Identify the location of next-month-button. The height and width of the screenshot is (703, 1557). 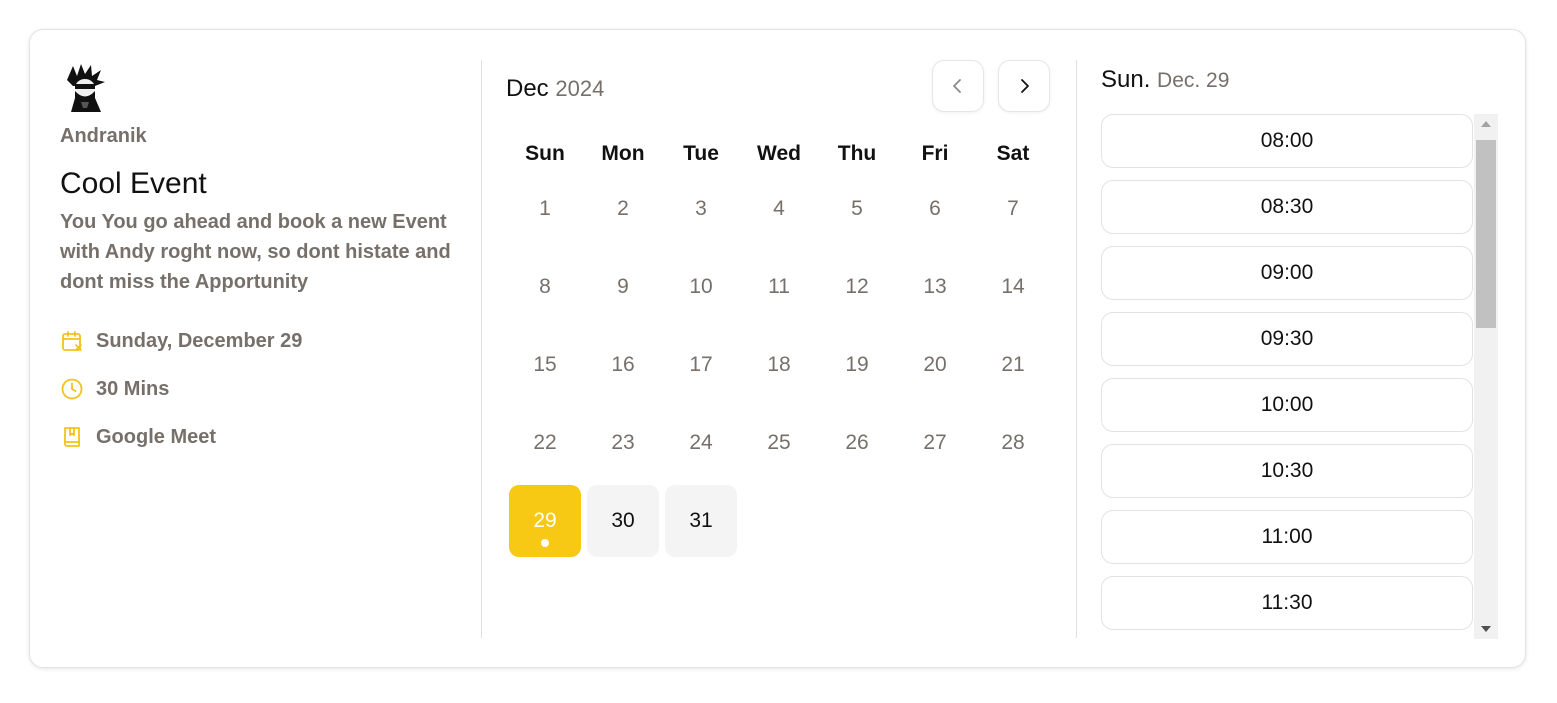
(1024, 86).